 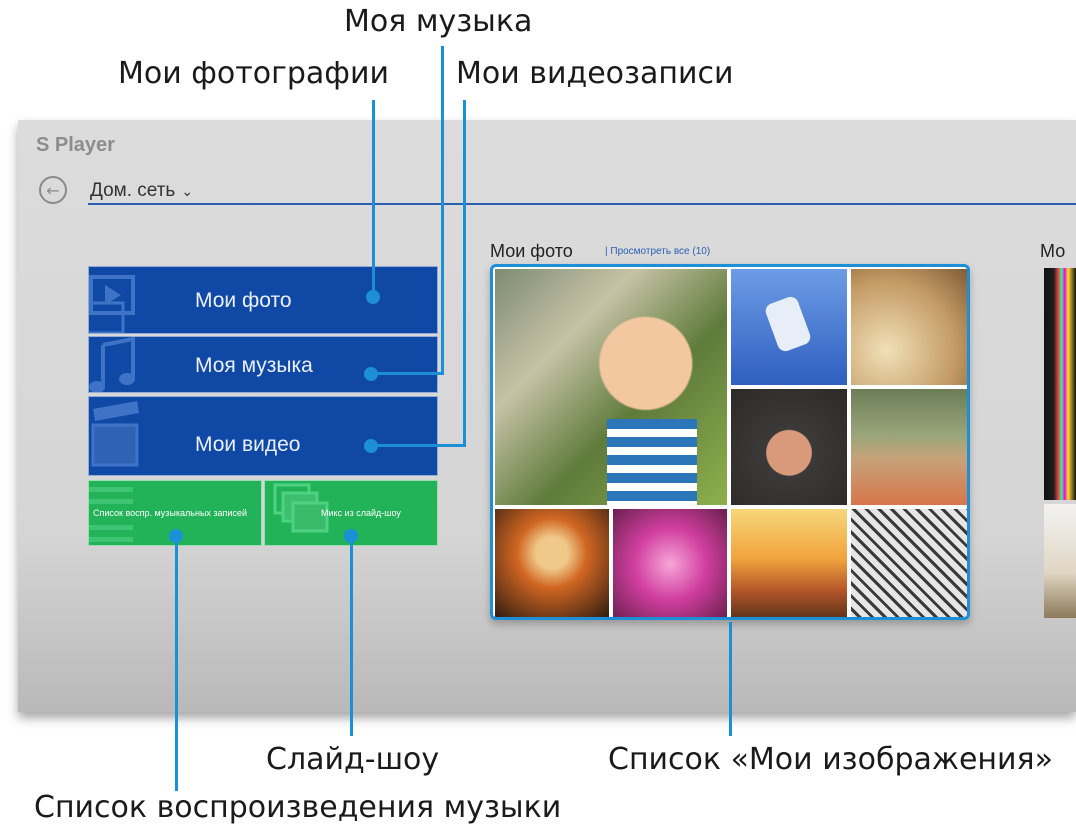 I want to click on callout-my-images-list: Список «Мои изображения», so click(x=830, y=759).